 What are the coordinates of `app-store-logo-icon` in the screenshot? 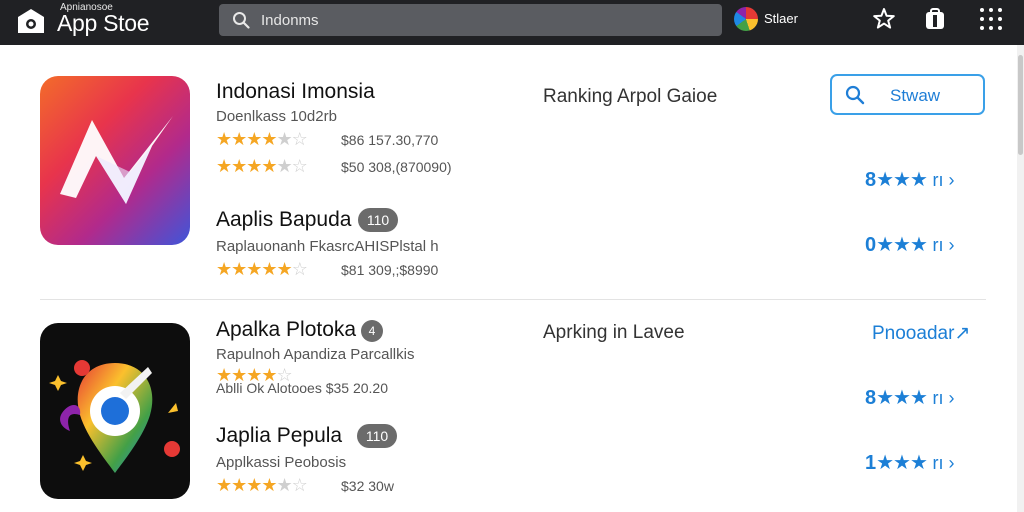 It's located at (31, 22).